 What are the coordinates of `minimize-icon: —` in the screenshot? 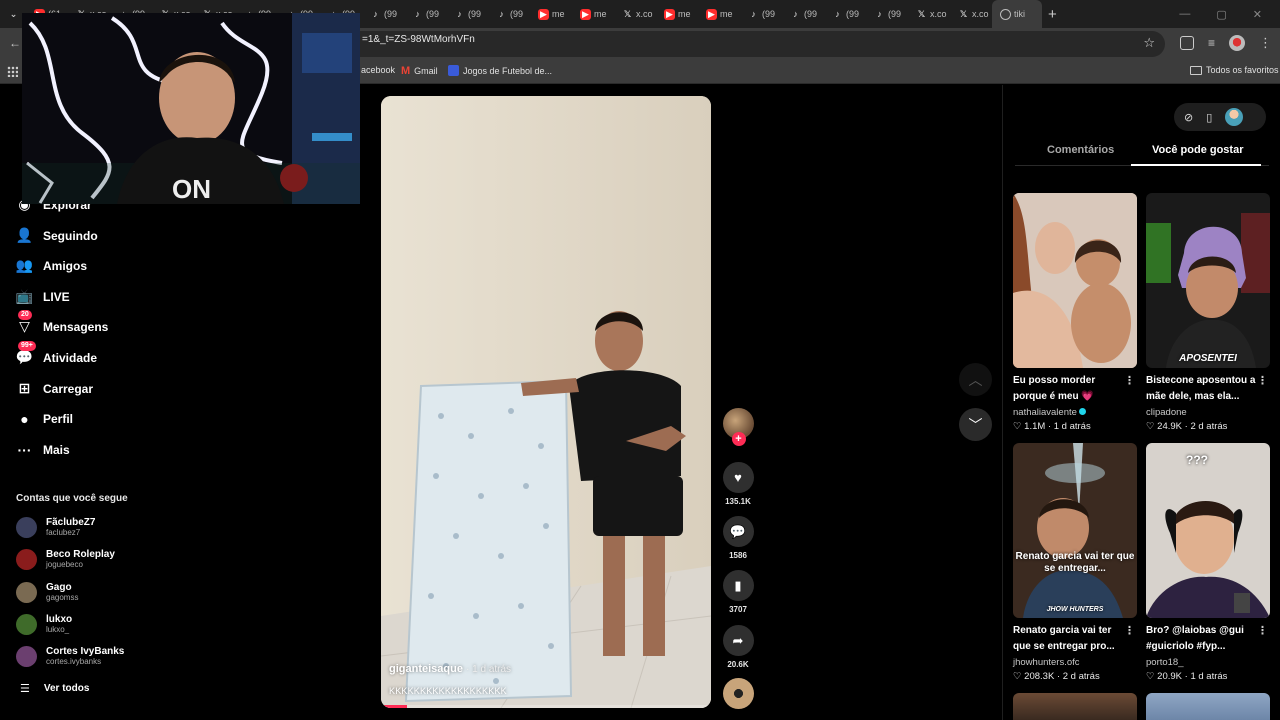 It's located at (1184, 14).